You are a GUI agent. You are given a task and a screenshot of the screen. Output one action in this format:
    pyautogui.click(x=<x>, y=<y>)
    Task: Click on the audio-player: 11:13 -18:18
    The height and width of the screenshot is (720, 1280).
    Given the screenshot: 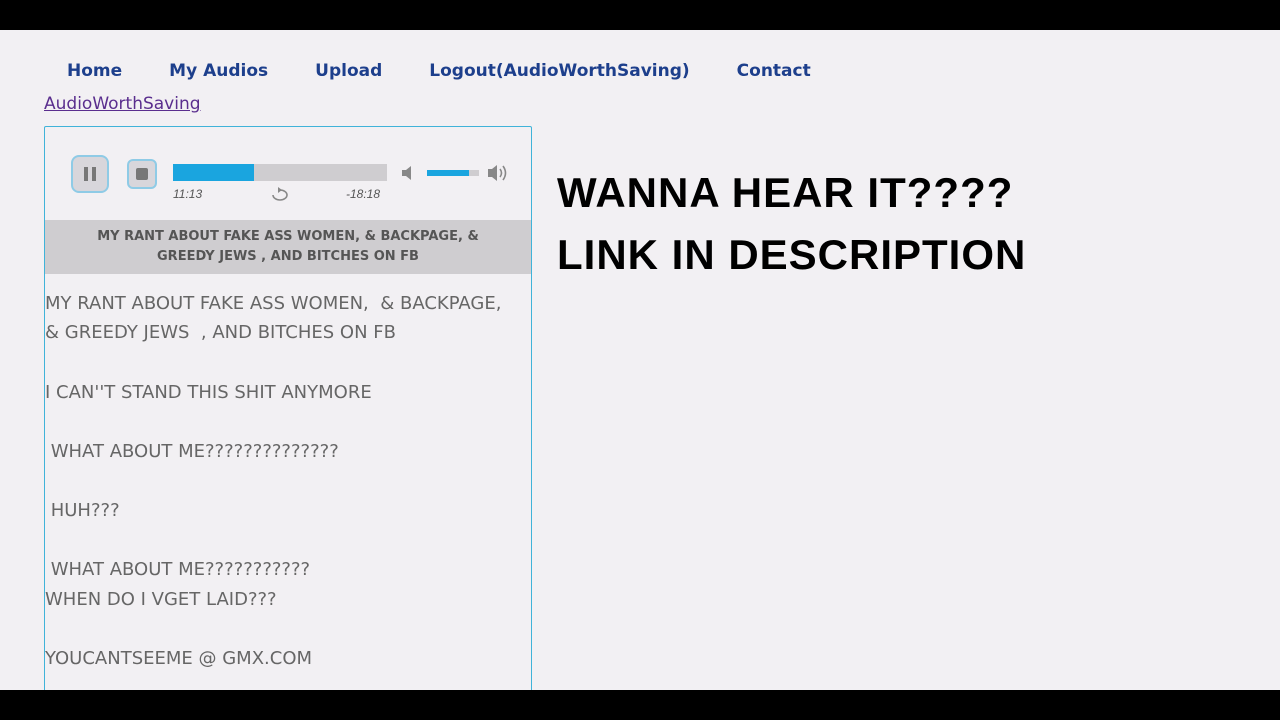 What is the action you would take?
    pyautogui.click(x=288, y=173)
    